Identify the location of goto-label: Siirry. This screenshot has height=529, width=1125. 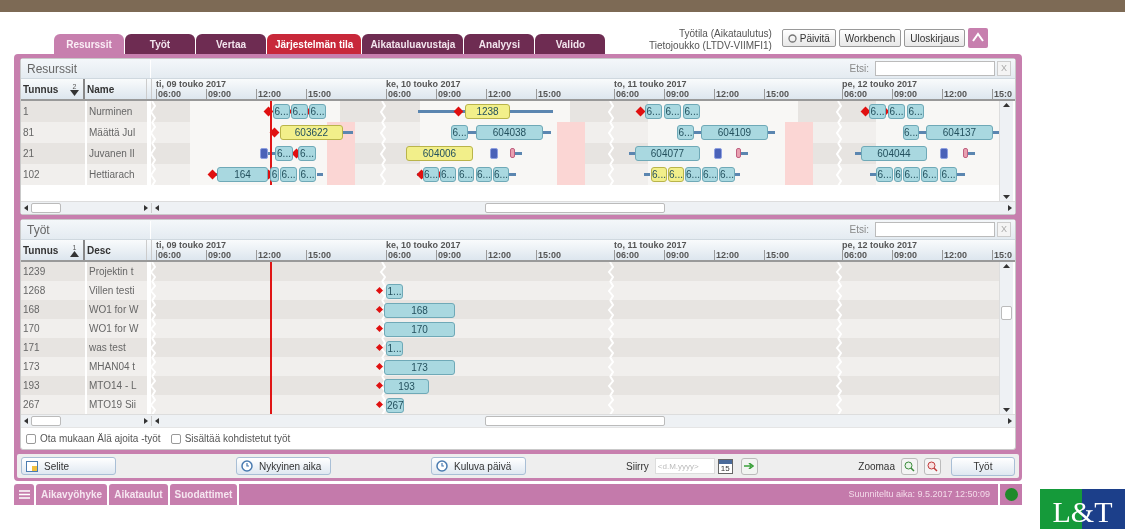
(637, 466).